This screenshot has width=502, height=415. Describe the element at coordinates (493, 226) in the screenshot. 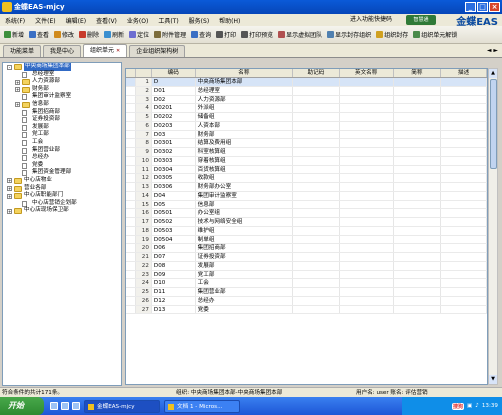

I see `table-scrollbar: ▲ ▼` at that location.